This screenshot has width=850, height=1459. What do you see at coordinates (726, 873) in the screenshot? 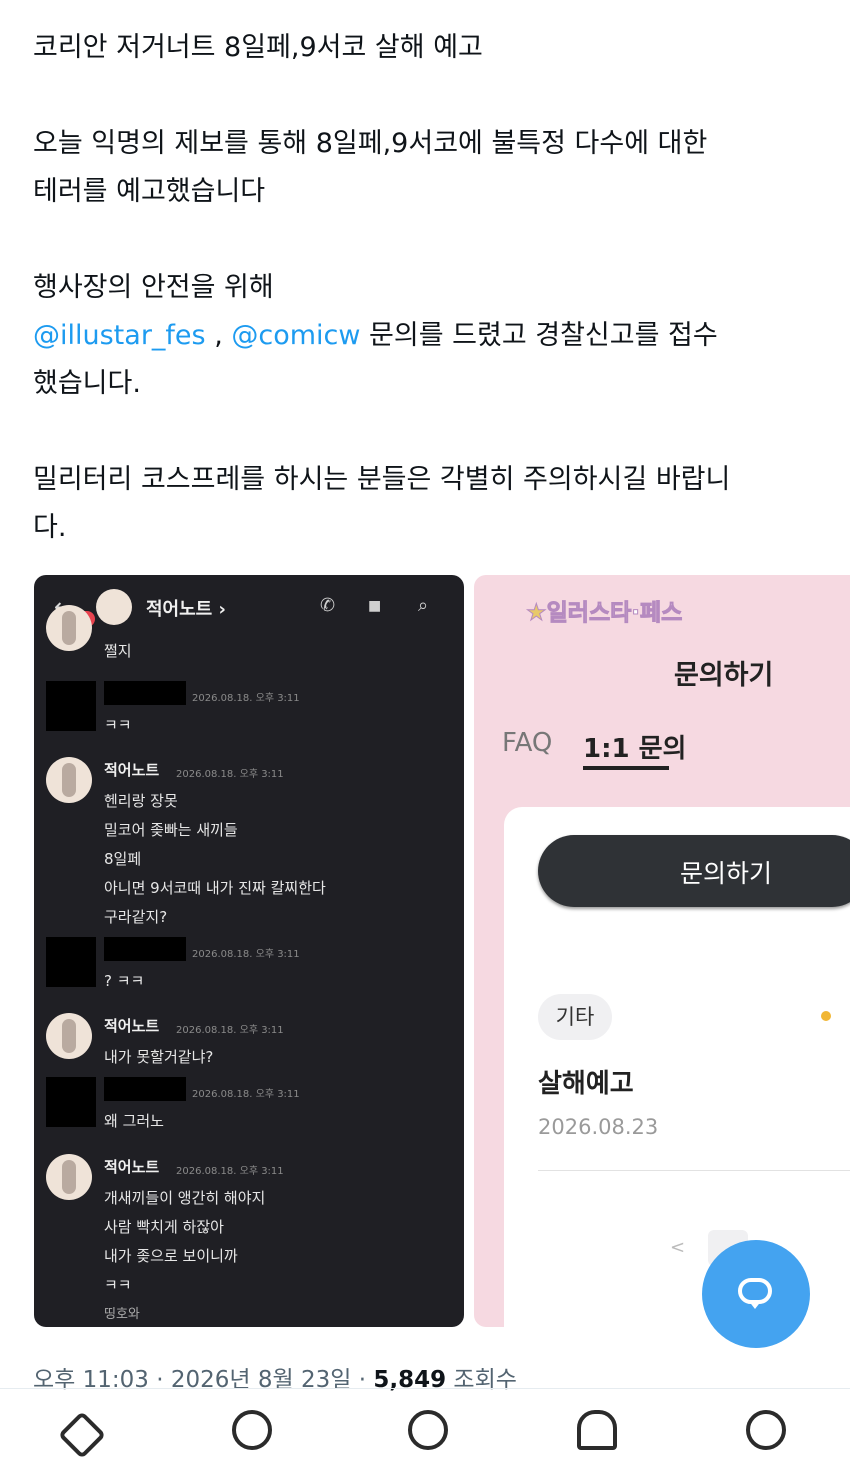
I see `inquiry-button-label: 문의하기` at bounding box center [726, 873].